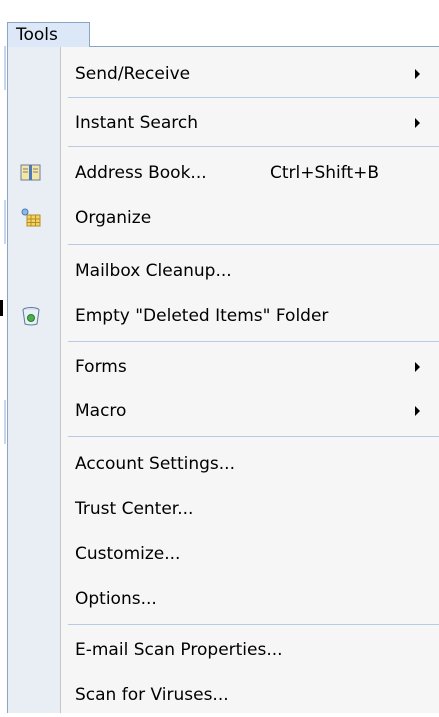  I want to click on menu-item-send-receive: Send/Receive, so click(223, 74).